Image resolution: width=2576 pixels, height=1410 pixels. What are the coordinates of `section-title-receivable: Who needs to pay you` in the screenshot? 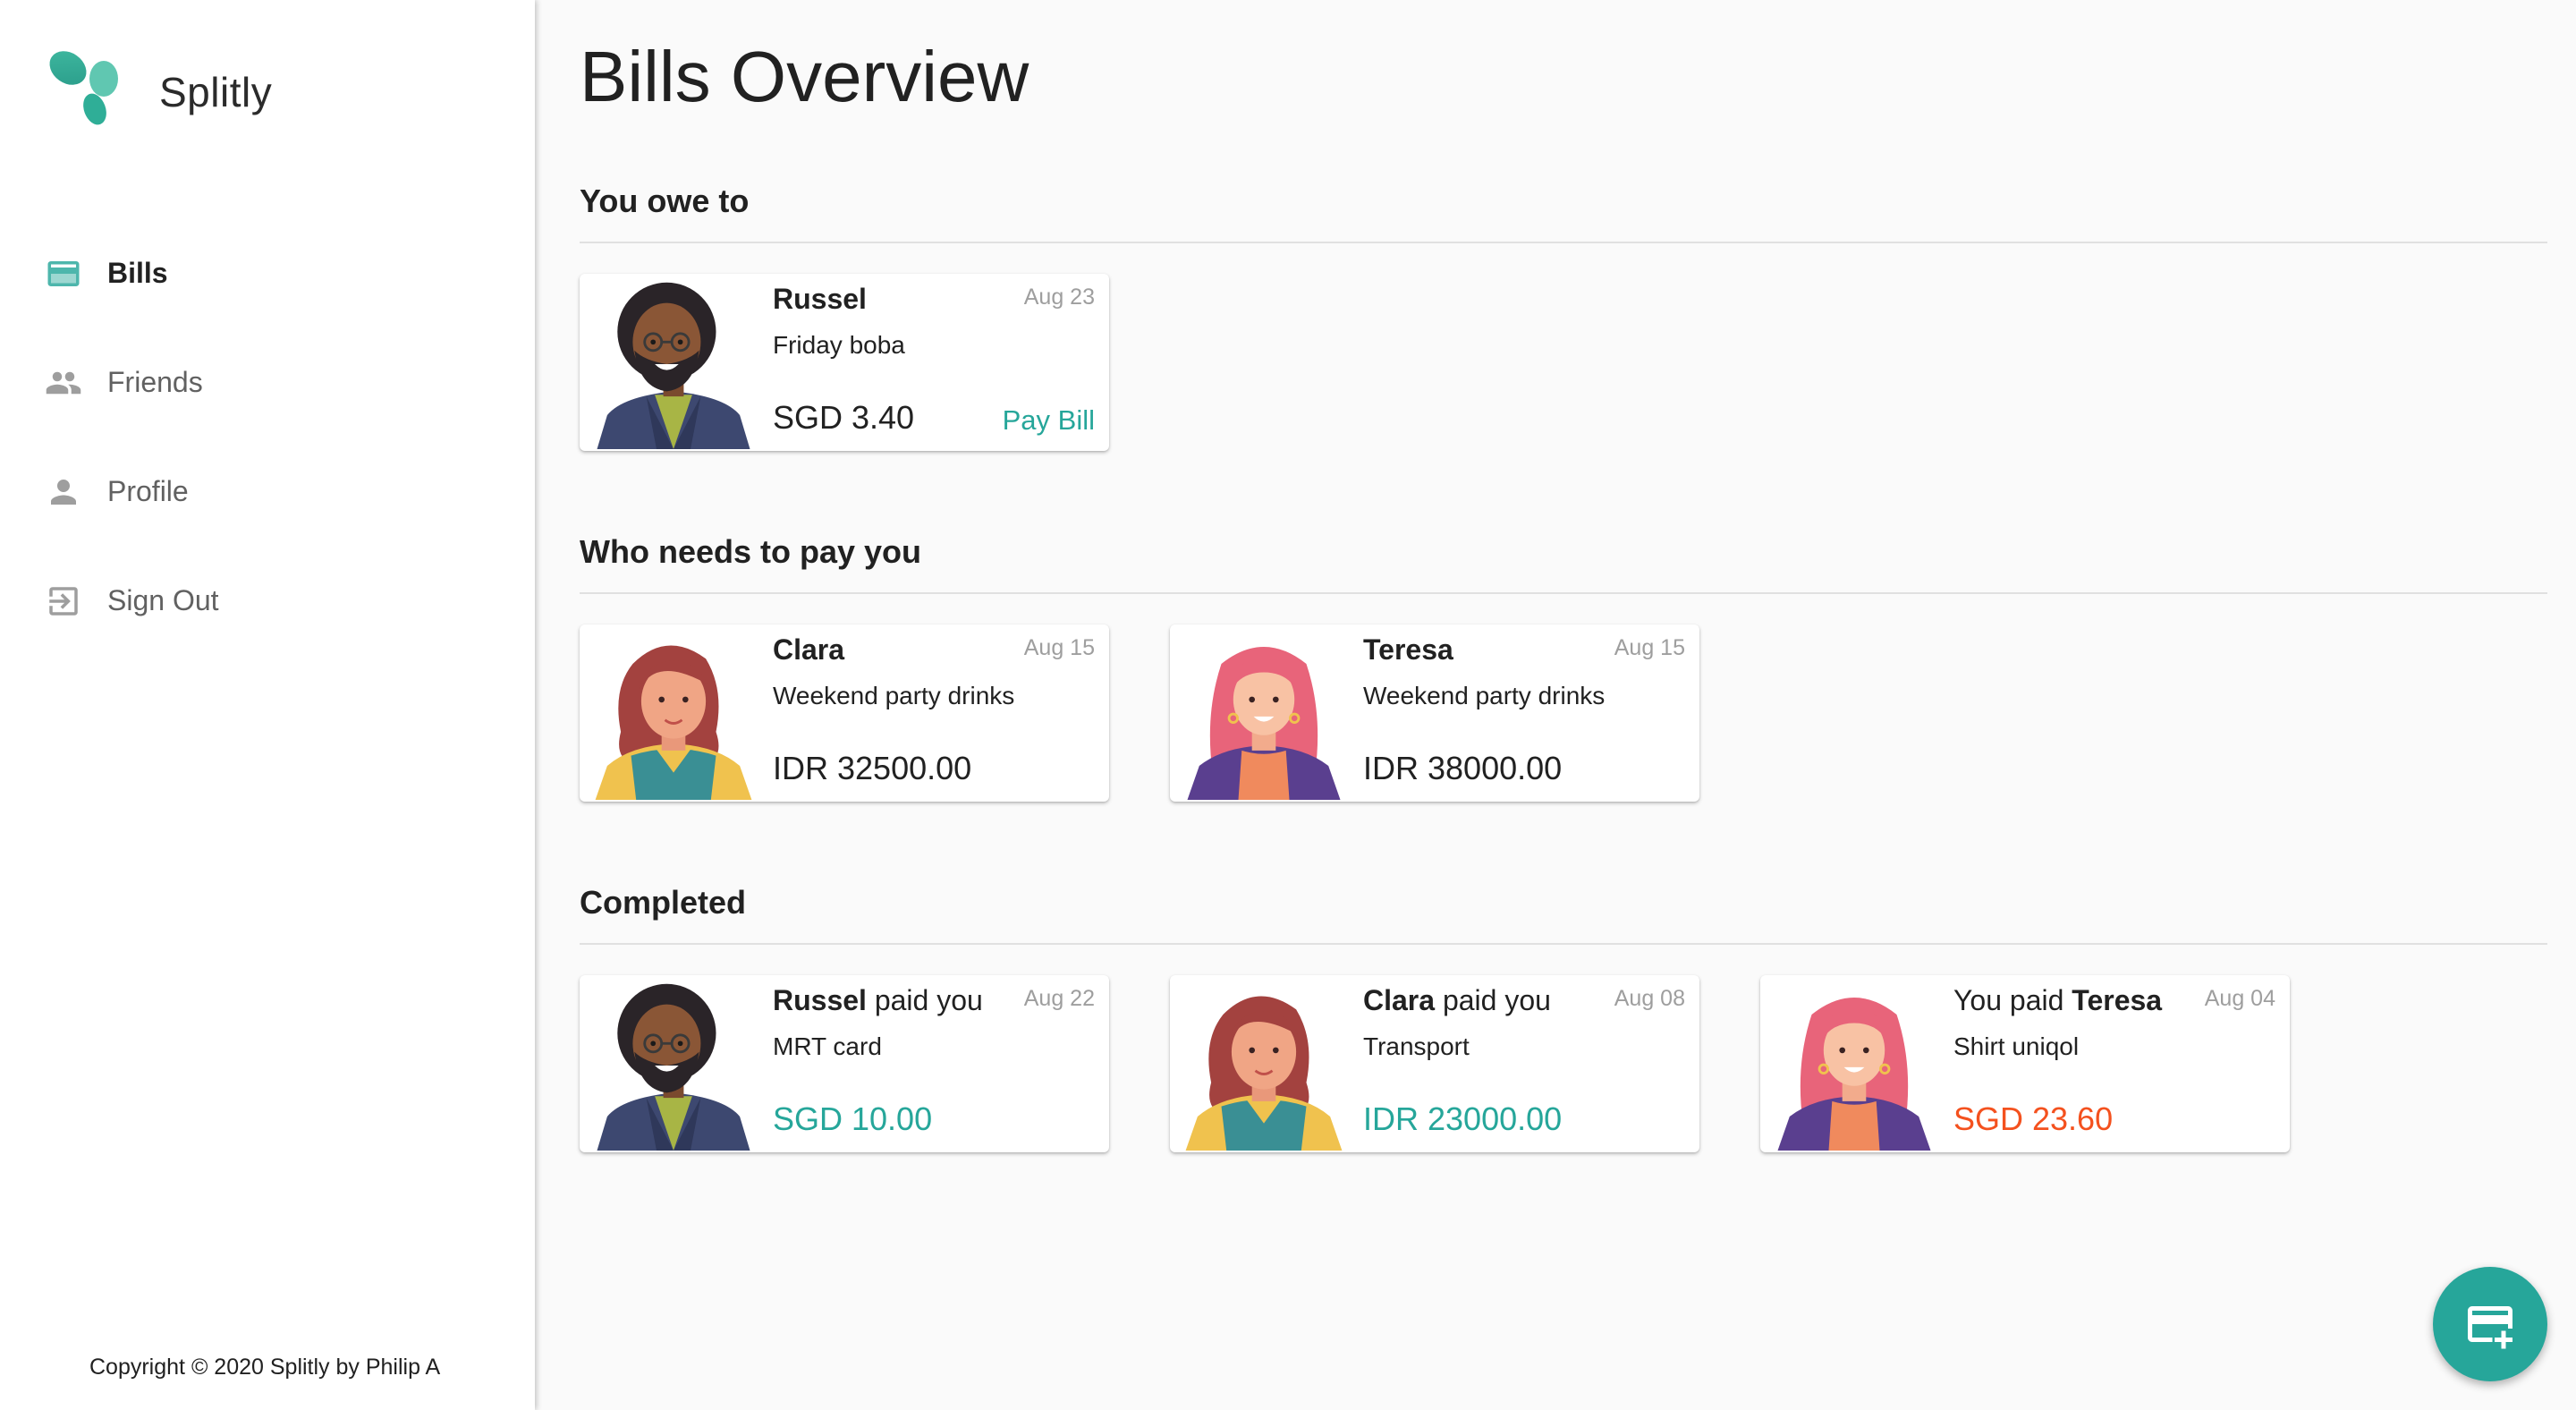 It's located at (751, 552).